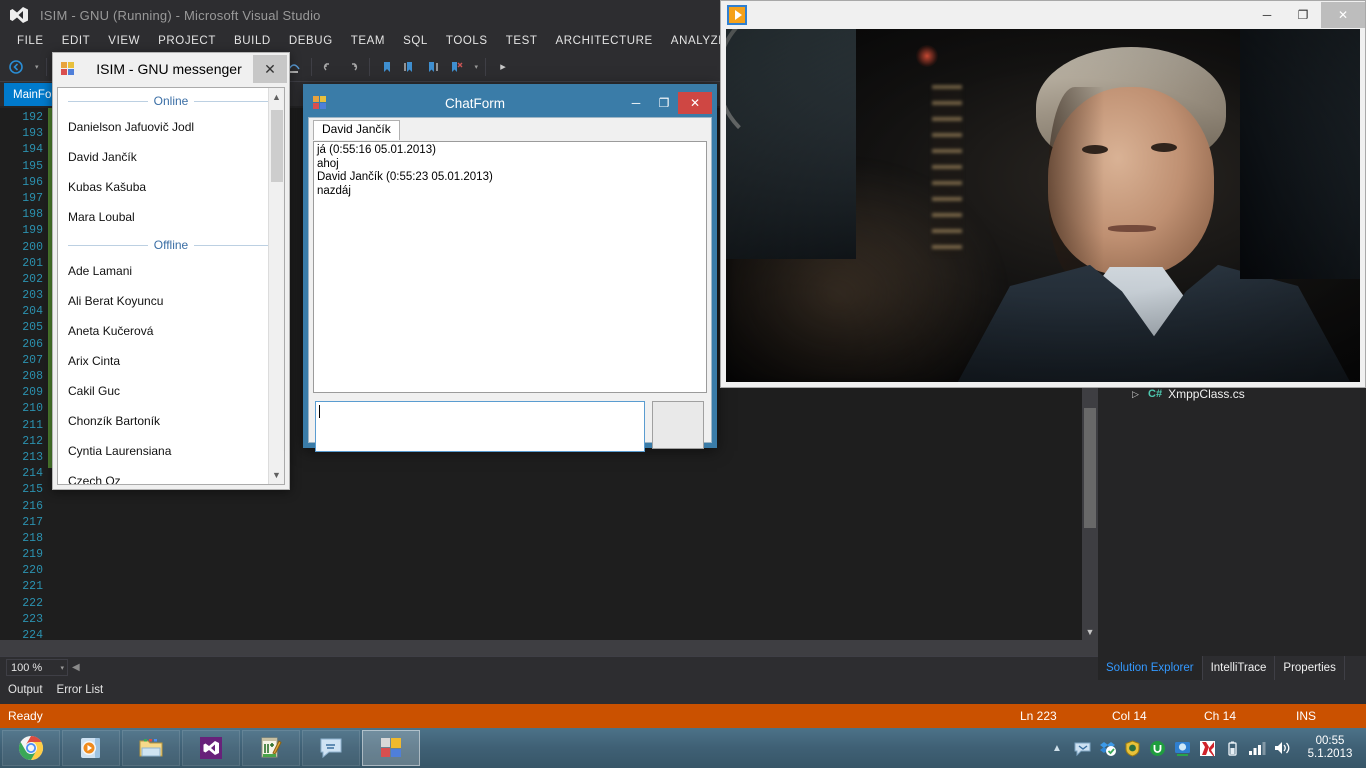 The height and width of the screenshot is (768, 1366). What do you see at coordinates (695, 103) in the screenshot?
I see `chatform-close-button: ✕` at bounding box center [695, 103].